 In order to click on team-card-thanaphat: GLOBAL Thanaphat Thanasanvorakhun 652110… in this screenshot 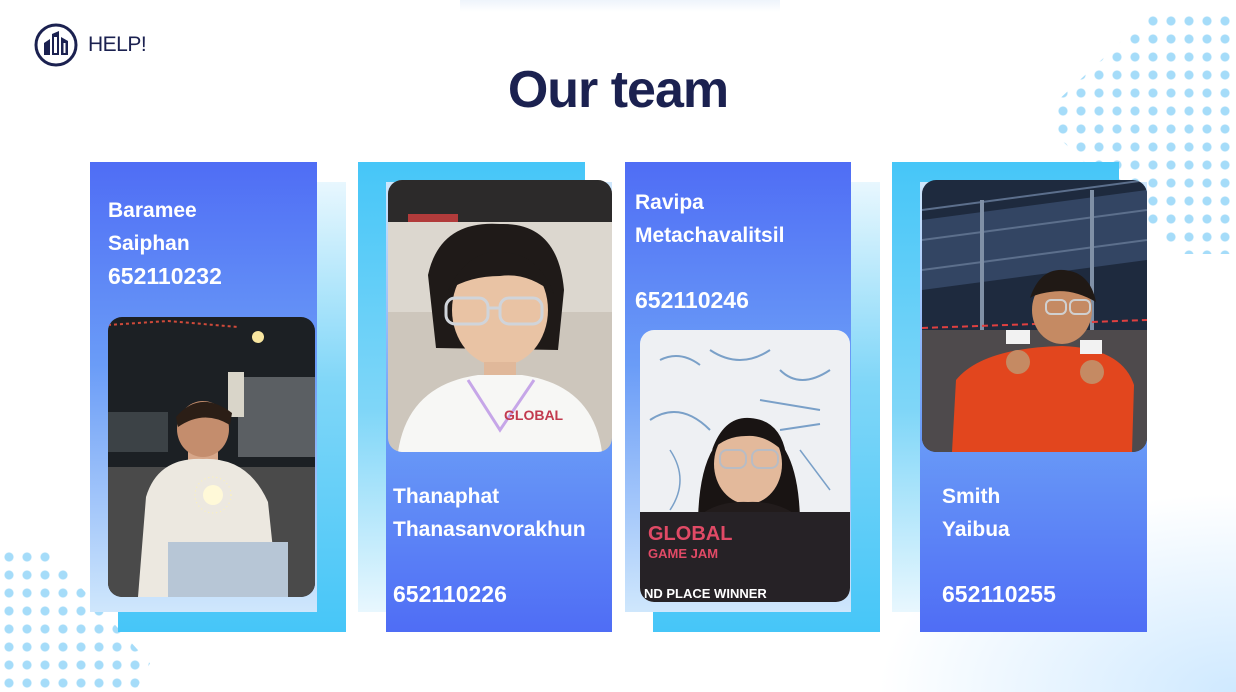, I will do `click(486, 397)`.